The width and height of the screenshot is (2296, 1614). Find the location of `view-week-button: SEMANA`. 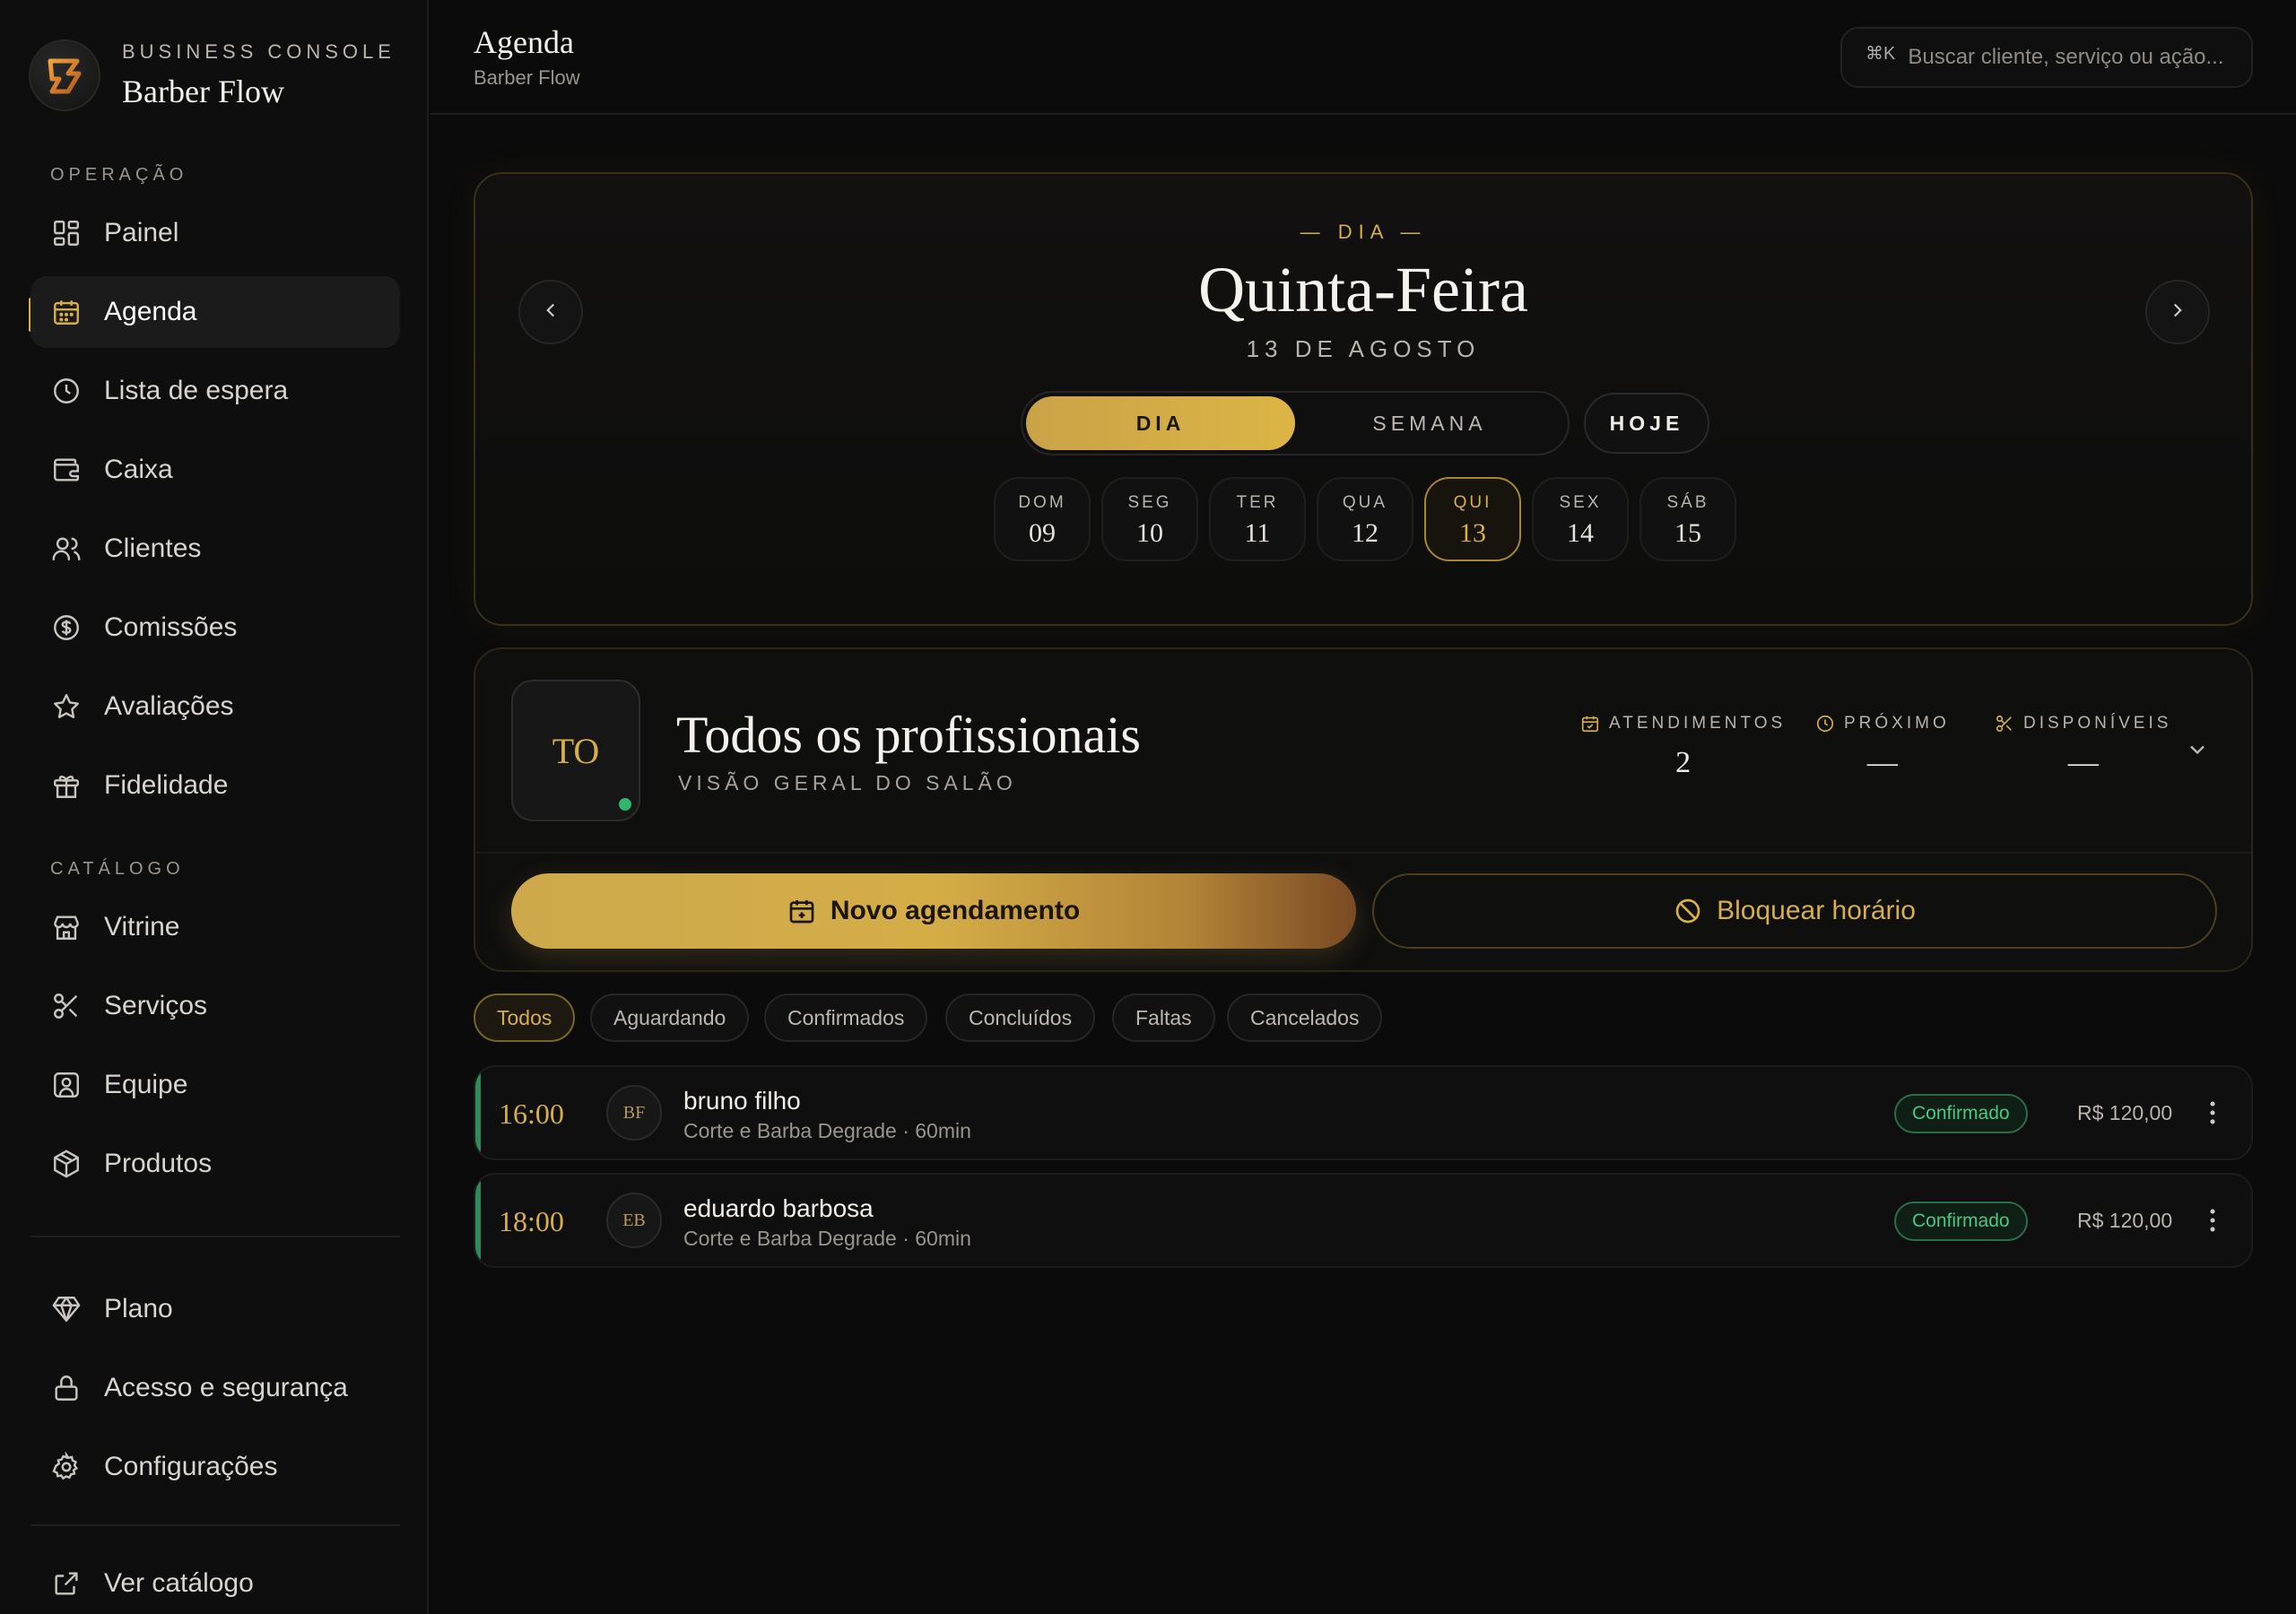

view-week-button: SEMANA is located at coordinates (1429, 423).